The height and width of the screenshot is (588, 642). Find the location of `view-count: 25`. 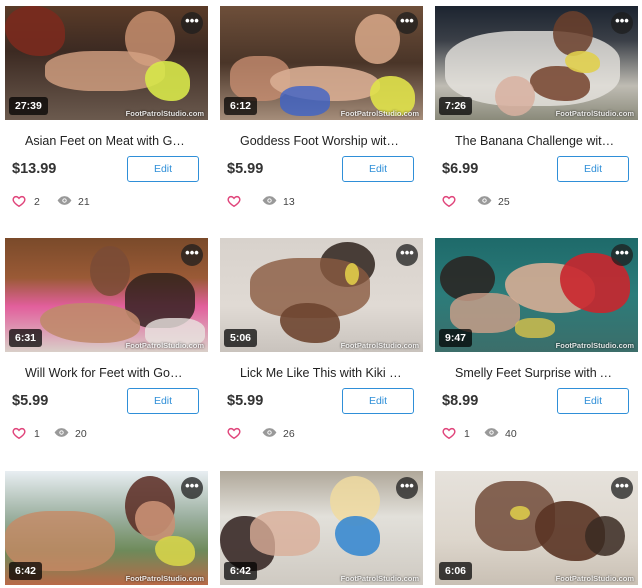

view-count: 25 is located at coordinates (504, 202).